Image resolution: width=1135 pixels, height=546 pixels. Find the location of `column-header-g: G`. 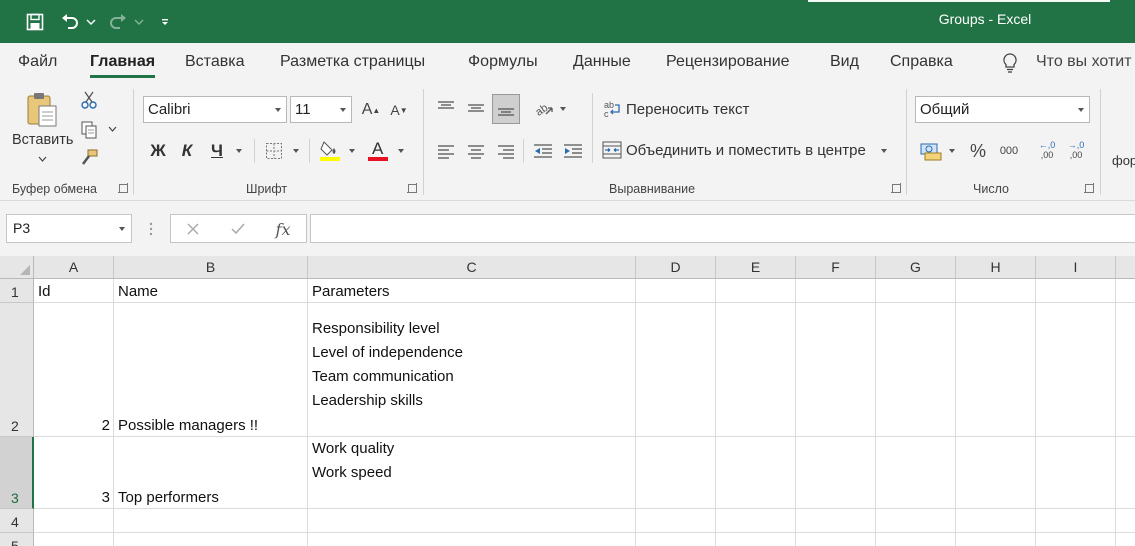

column-header-g: G is located at coordinates (916, 267).